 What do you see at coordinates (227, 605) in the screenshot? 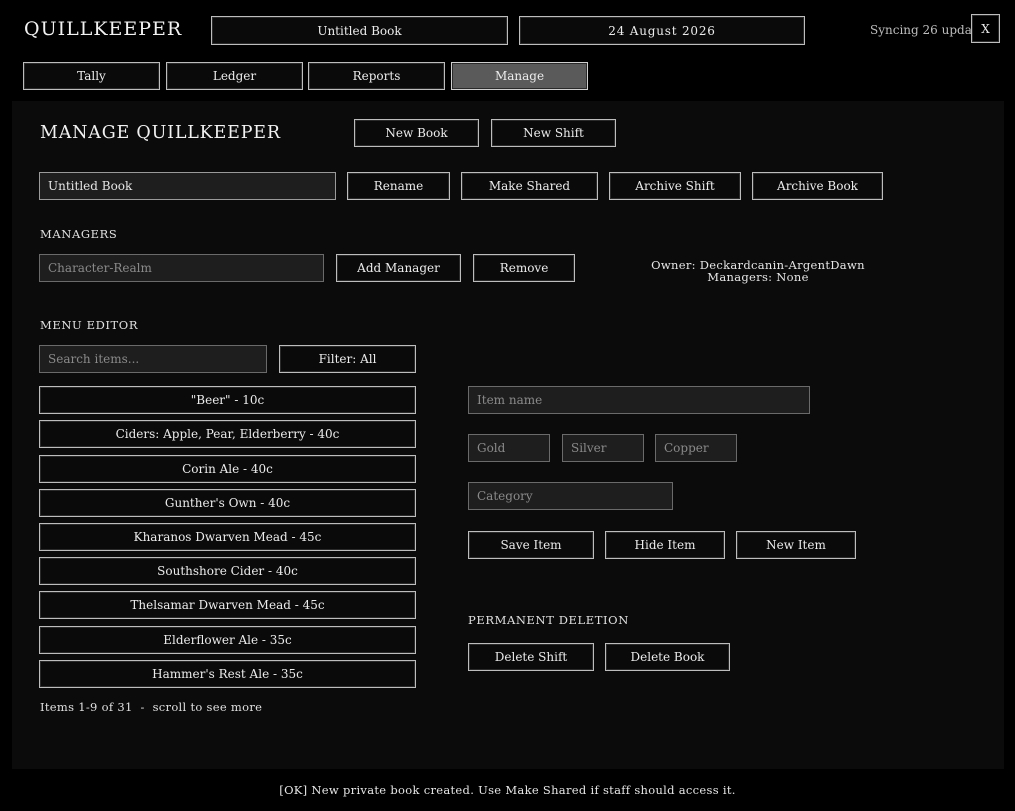
I see `menu-item: Thelsamar Dwarven Mead - 45c` at bounding box center [227, 605].